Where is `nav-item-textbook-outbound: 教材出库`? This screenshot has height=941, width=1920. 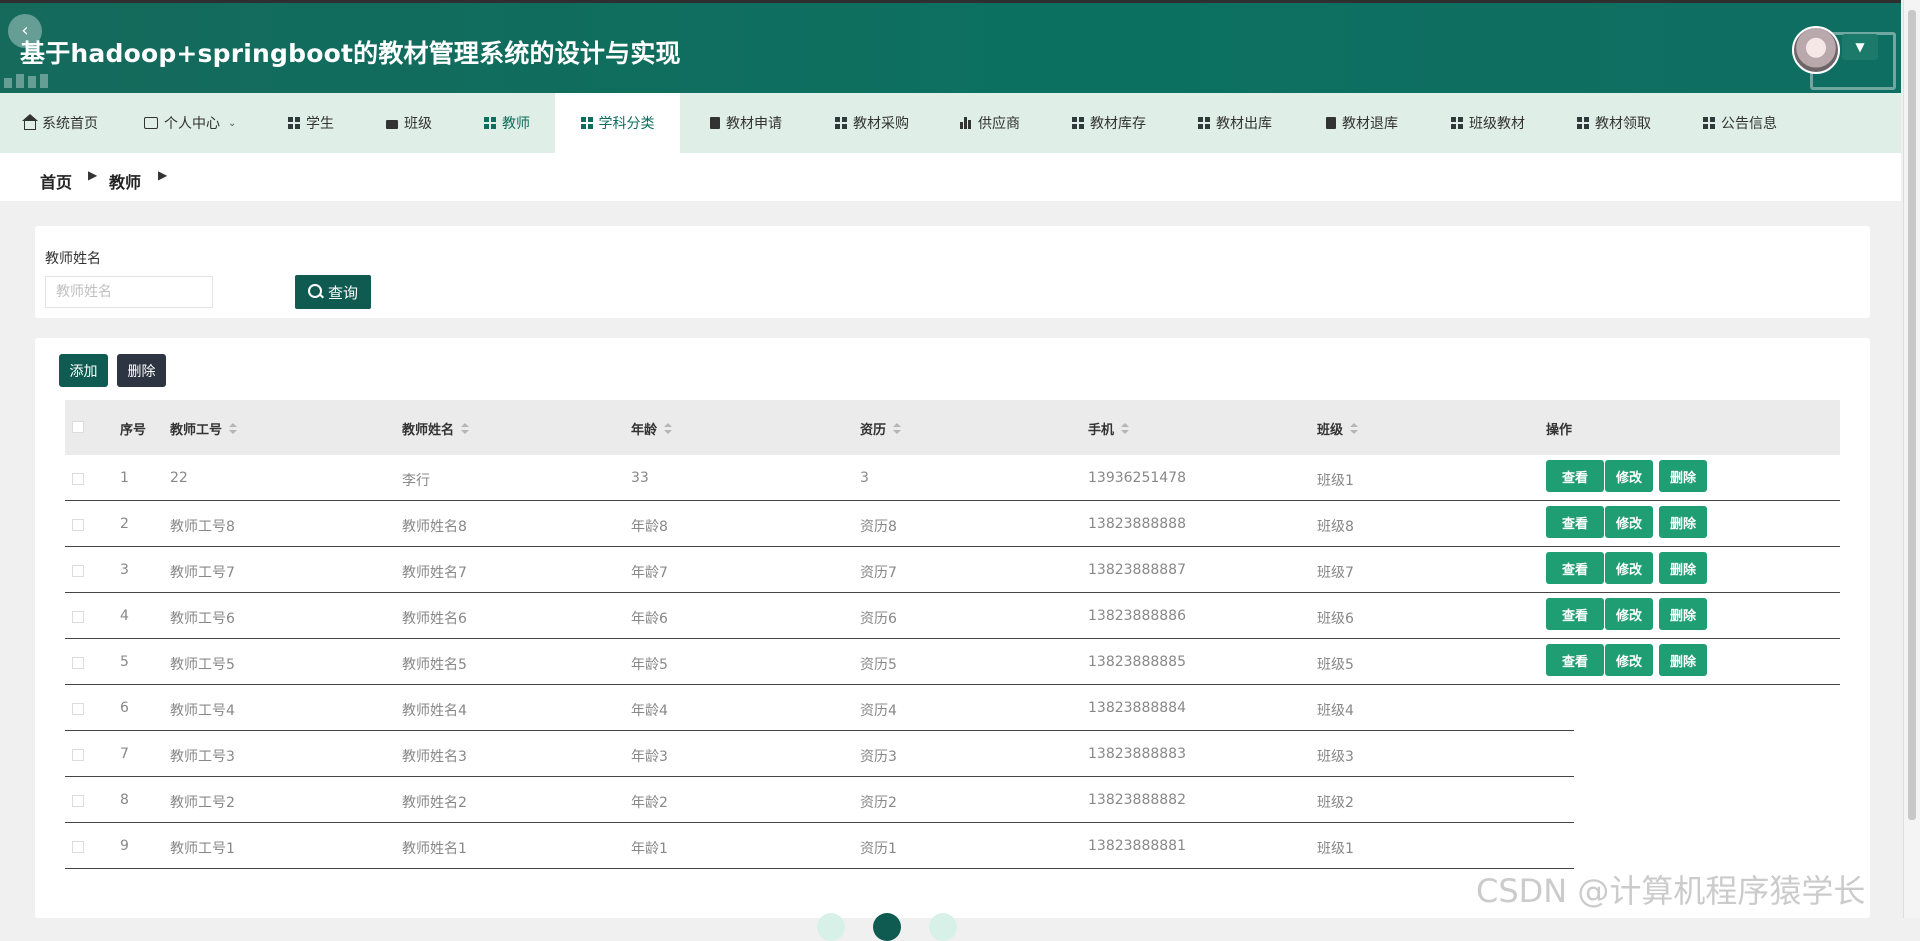
nav-item-textbook-outbound: 教材出库 is located at coordinates (1235, 123).